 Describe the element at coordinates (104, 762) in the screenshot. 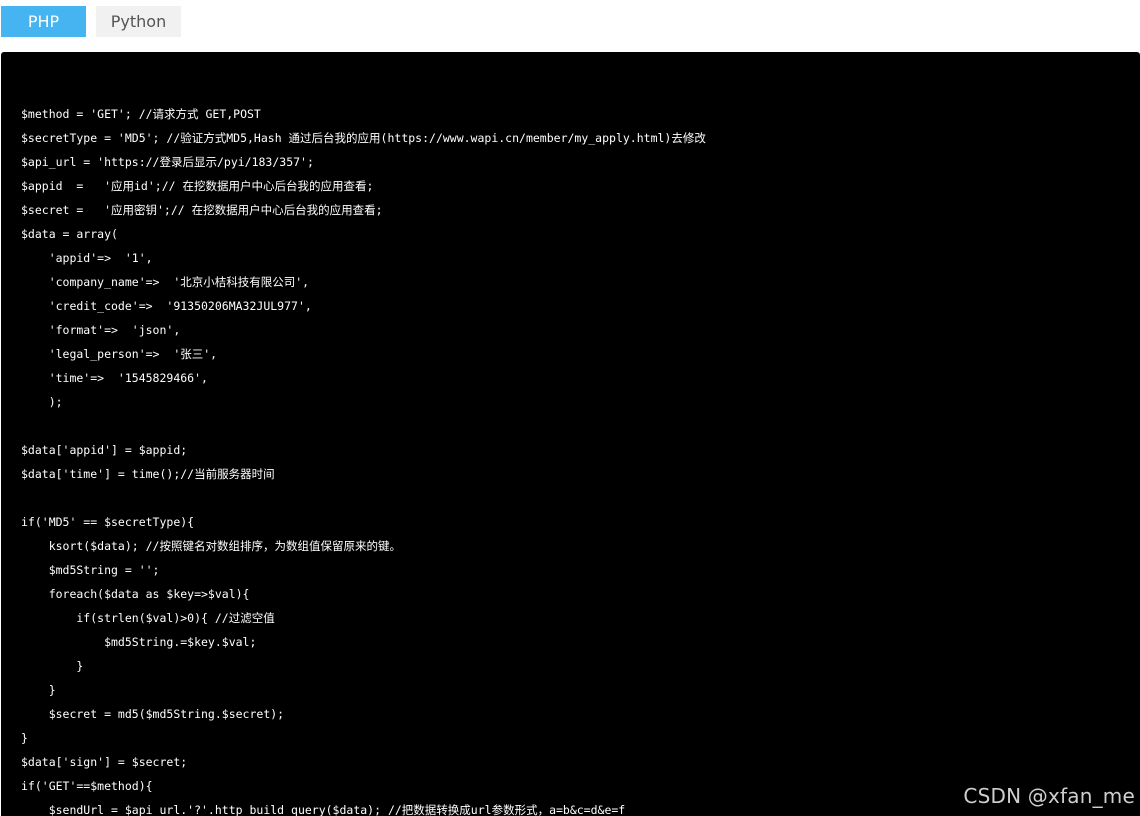

I see `code-line: $data['sign'] = $secret;` at that location.